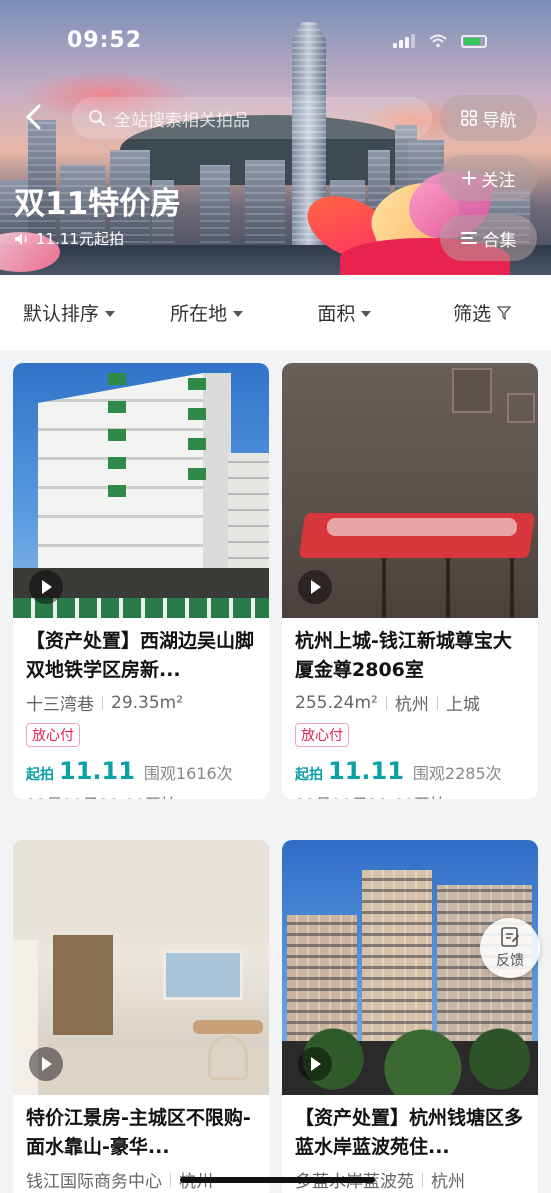  What do you see at coordinates (510, 948) in the screenshot?
I see `feedback-button: 反馈` at bounding box center [510, 948].